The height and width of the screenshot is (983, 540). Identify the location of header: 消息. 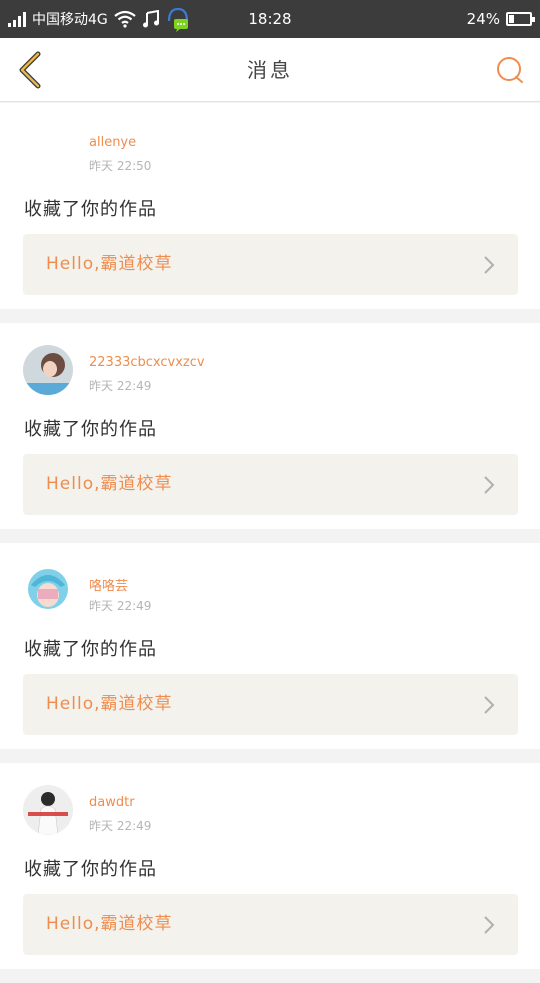
(270, 70).